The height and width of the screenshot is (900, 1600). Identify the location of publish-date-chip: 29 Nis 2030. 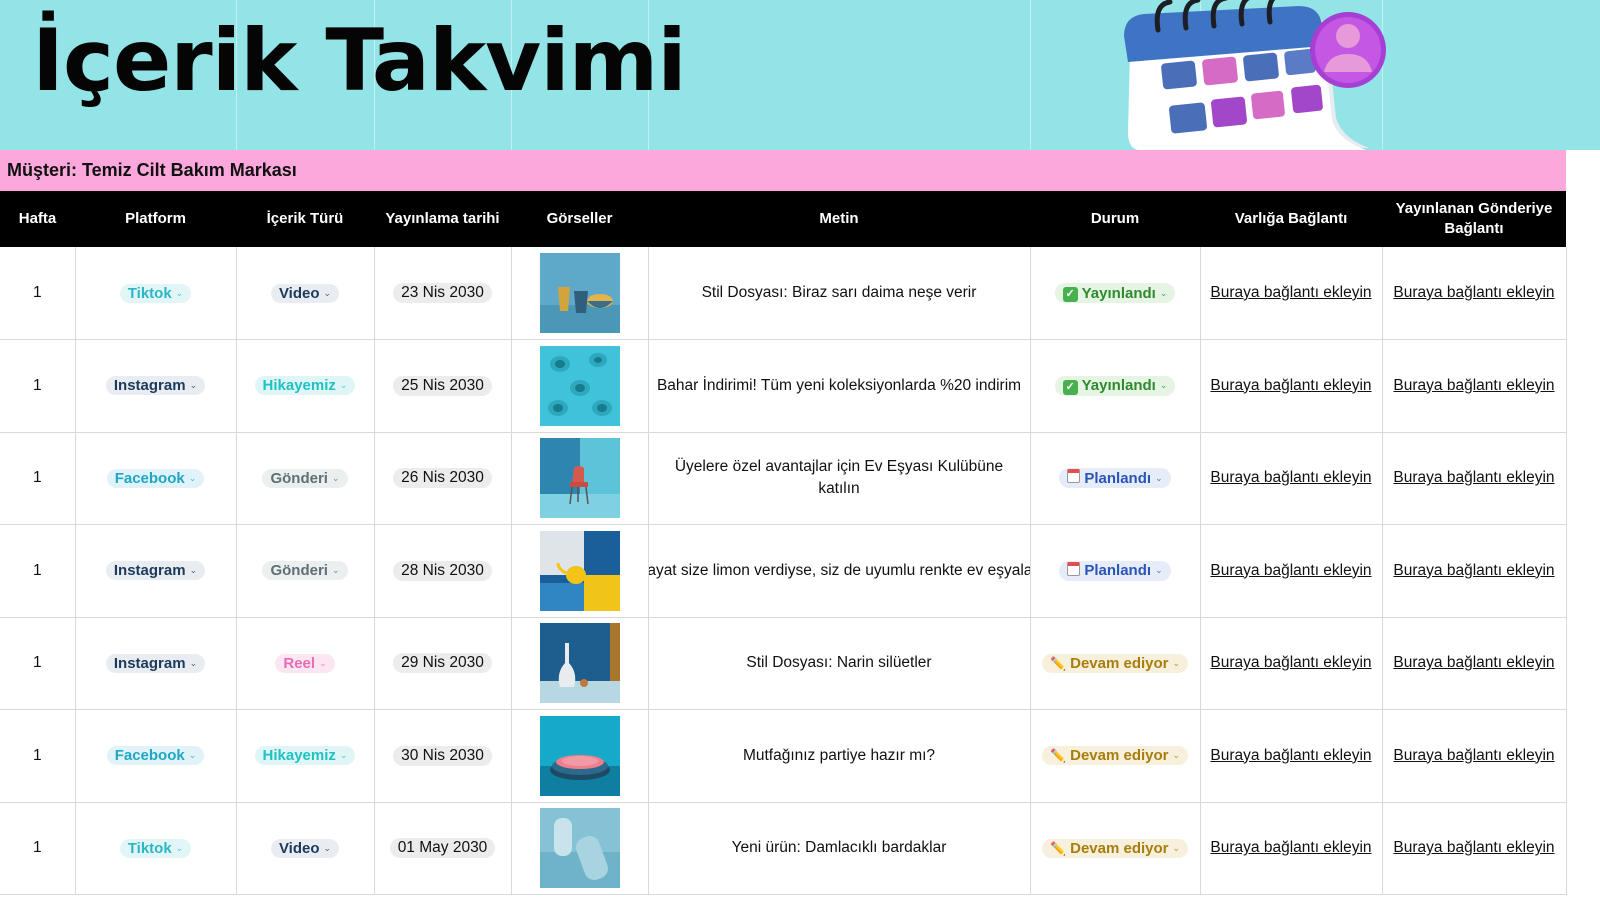
(442, 663).